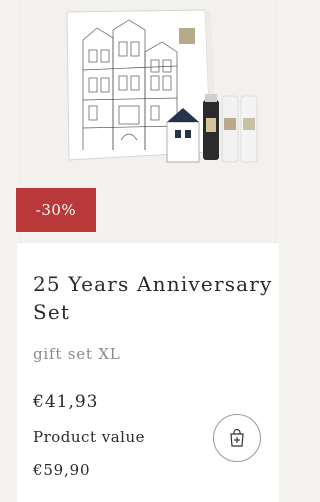  I want to click on product-price: €41,93, so click(66, 402).